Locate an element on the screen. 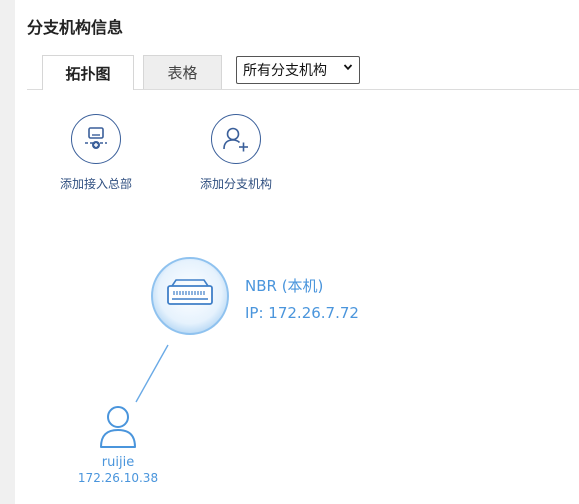  router-ip: IP: 172.26.7.72 is located at coordinates (302, 313).